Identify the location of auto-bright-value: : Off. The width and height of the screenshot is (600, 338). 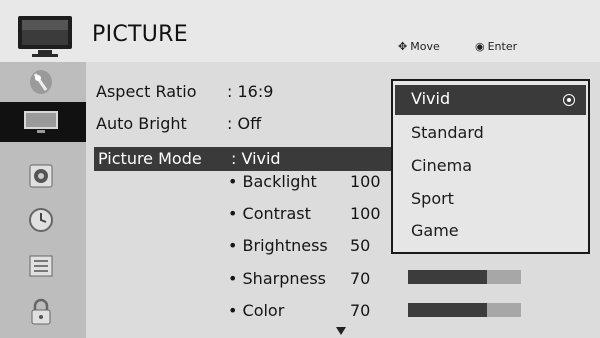
(244, 123).